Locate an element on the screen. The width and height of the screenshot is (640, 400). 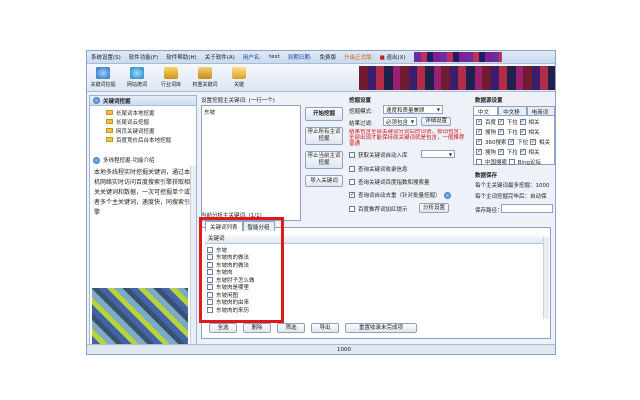
toolbar-weight-keyword-button: 权重关键词 is located at coordinates (205, 78).